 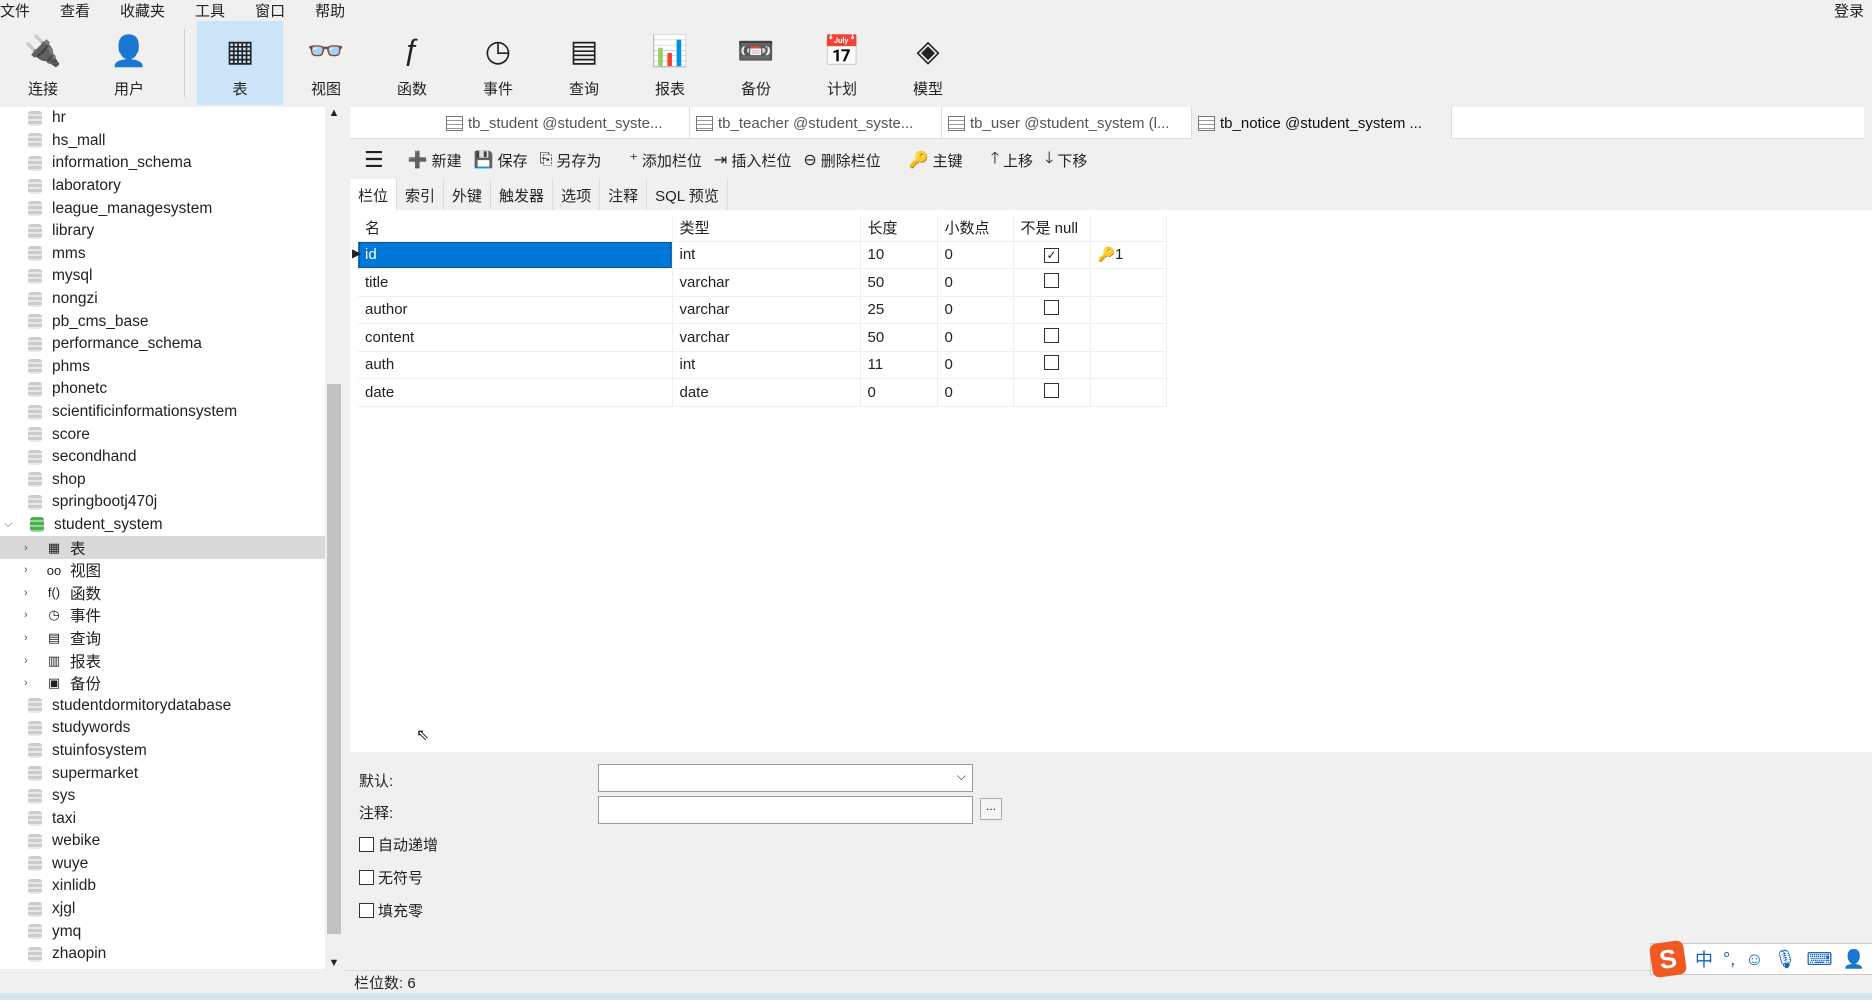 I want to click on tree-item-database: library, so click(x=162, y=231).